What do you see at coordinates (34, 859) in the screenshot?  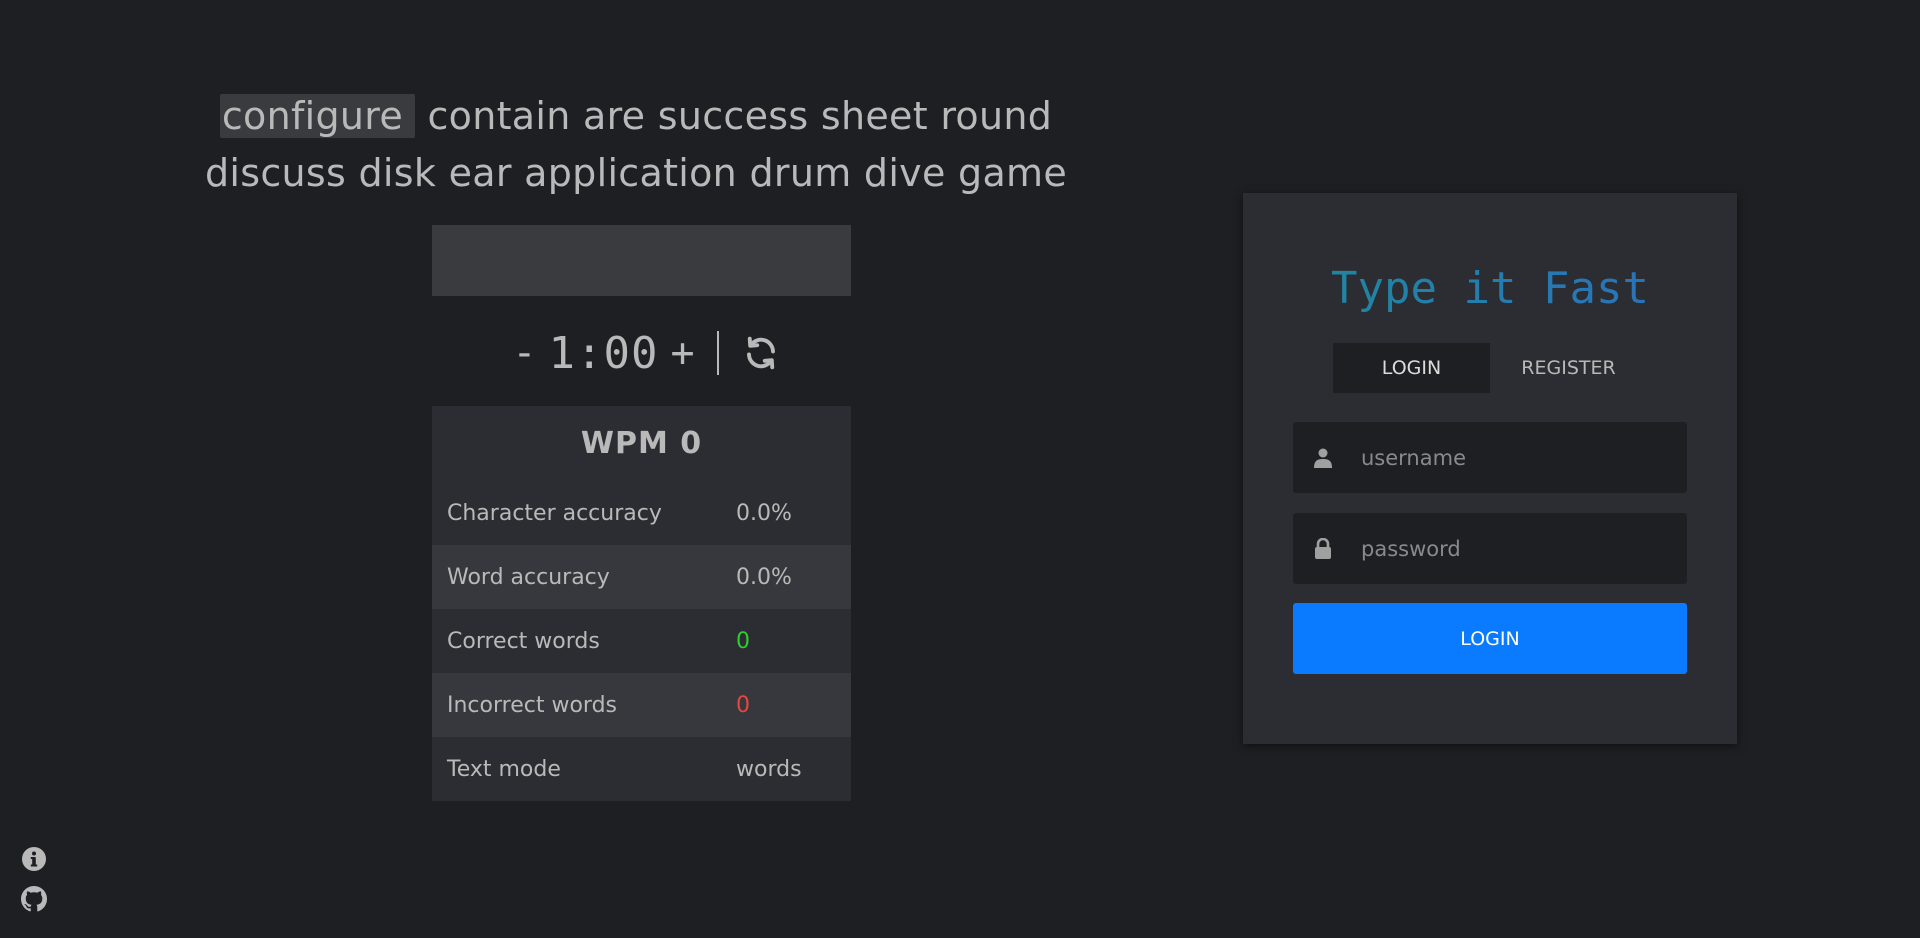 I see `info-icon` at bounding box center [34, 859].